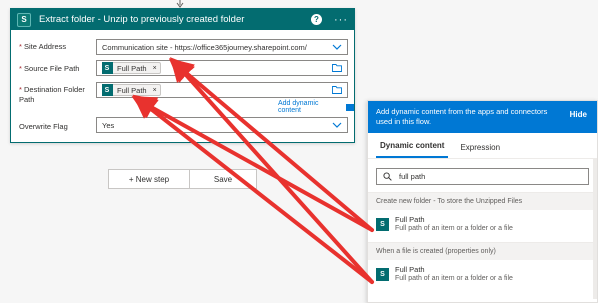  Describe the element at coordinates (482, 251) in the screenshot. I see `section-header: When a file is created (properties only)` at that location.